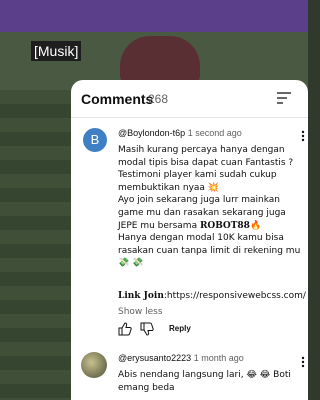  What do you see at coordinates (125, 329) in the screenshot?
I see `like-icon` at bounding box center [125, 329].